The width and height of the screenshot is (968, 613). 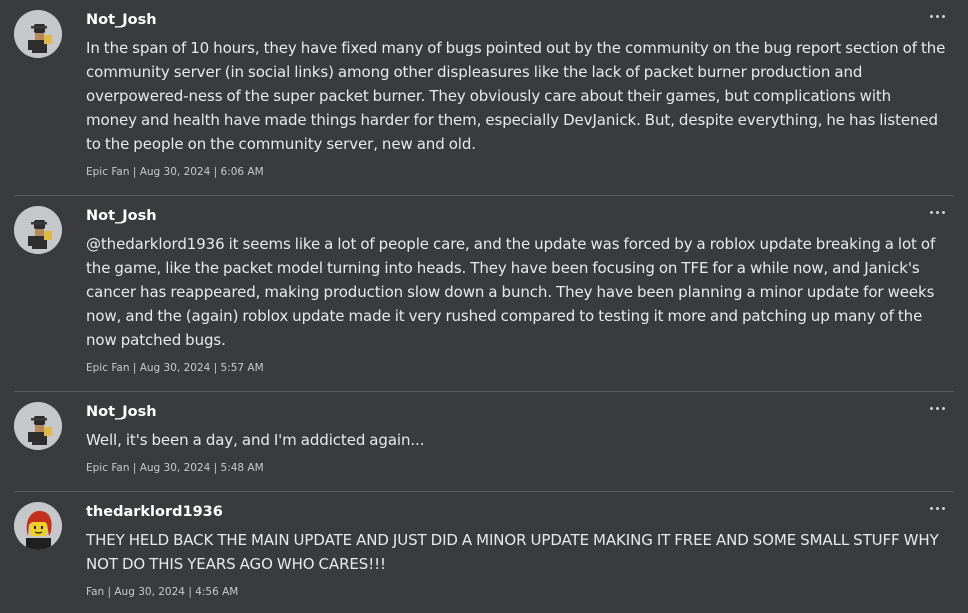 I want to click on comment-meta: Fan | Aug 30, 2024 | 4:56 AM, so click(x=162, y=592).